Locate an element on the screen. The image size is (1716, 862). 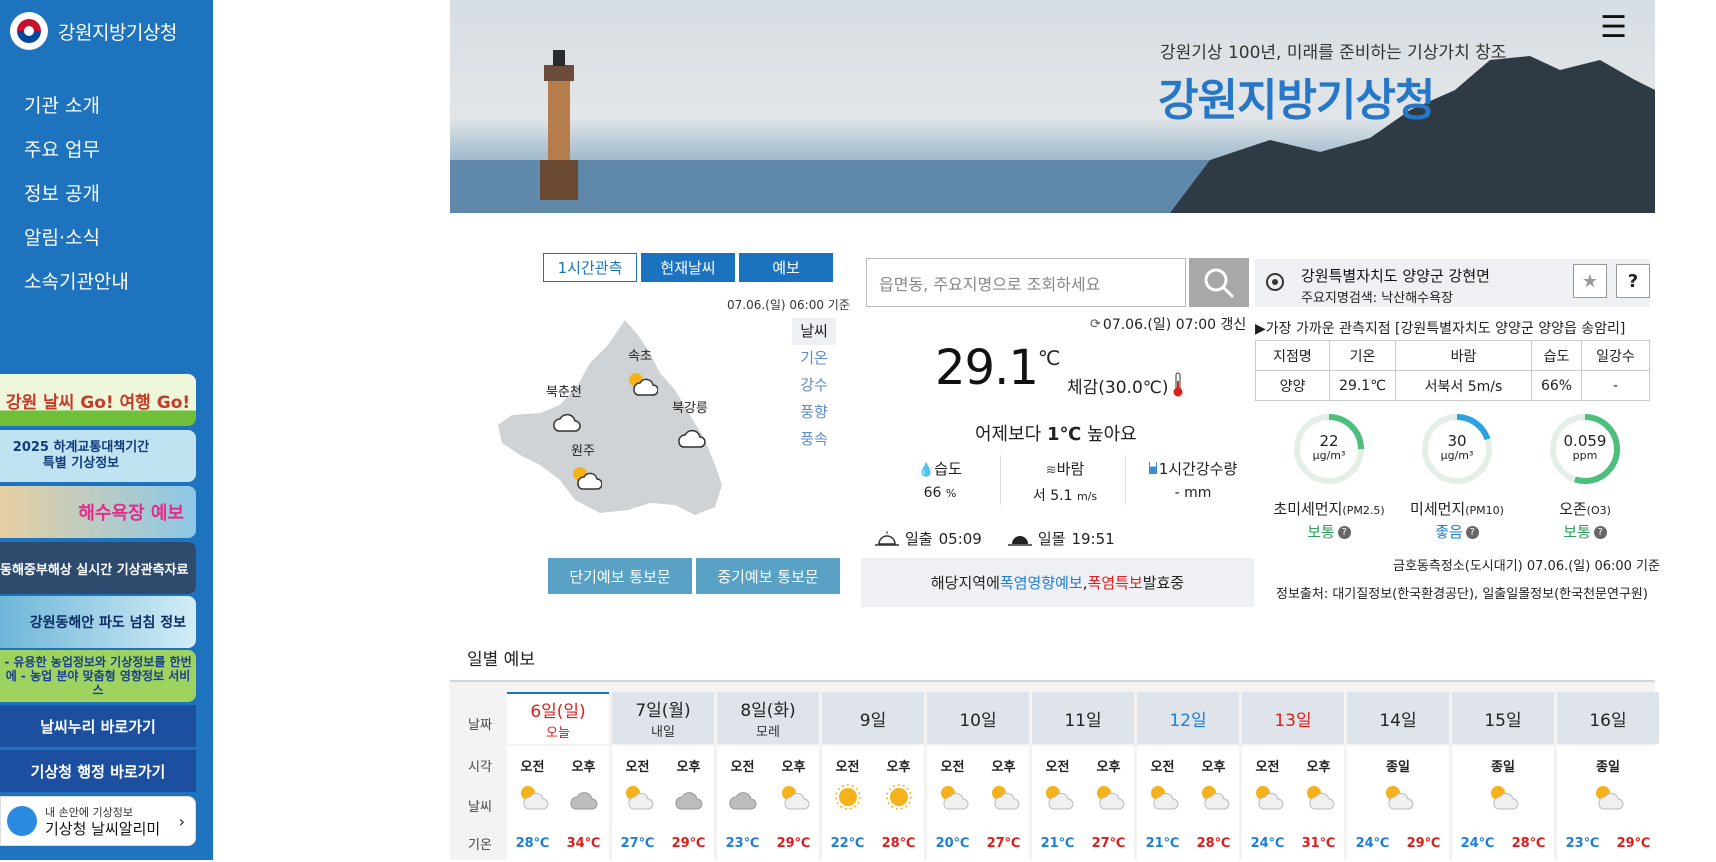
forecast-high-temp: 28℃ is located at coordinates (1213, 843).